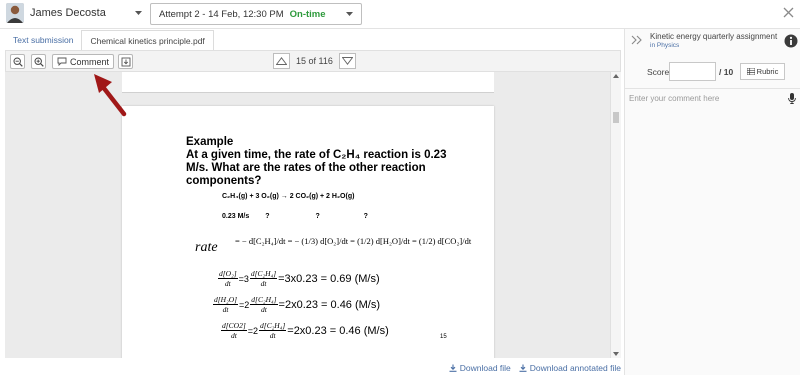 This screenshot has width=800, height=375. Describe the element at coordinates (714, 36) in the screenshot. I see `assignment-title: Kinetic energy quarterly assignment` at that location.